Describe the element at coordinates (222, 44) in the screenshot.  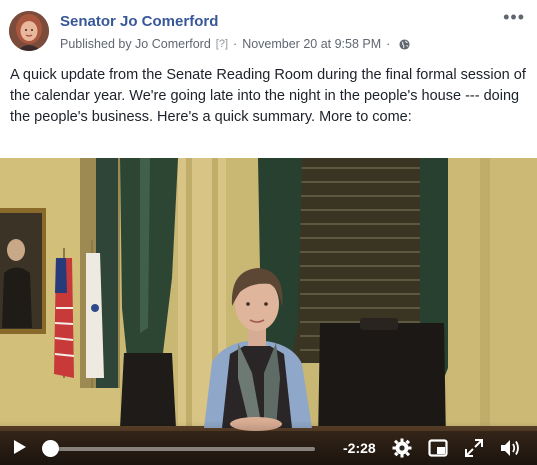
I see `help-marker: [?]` at that location.